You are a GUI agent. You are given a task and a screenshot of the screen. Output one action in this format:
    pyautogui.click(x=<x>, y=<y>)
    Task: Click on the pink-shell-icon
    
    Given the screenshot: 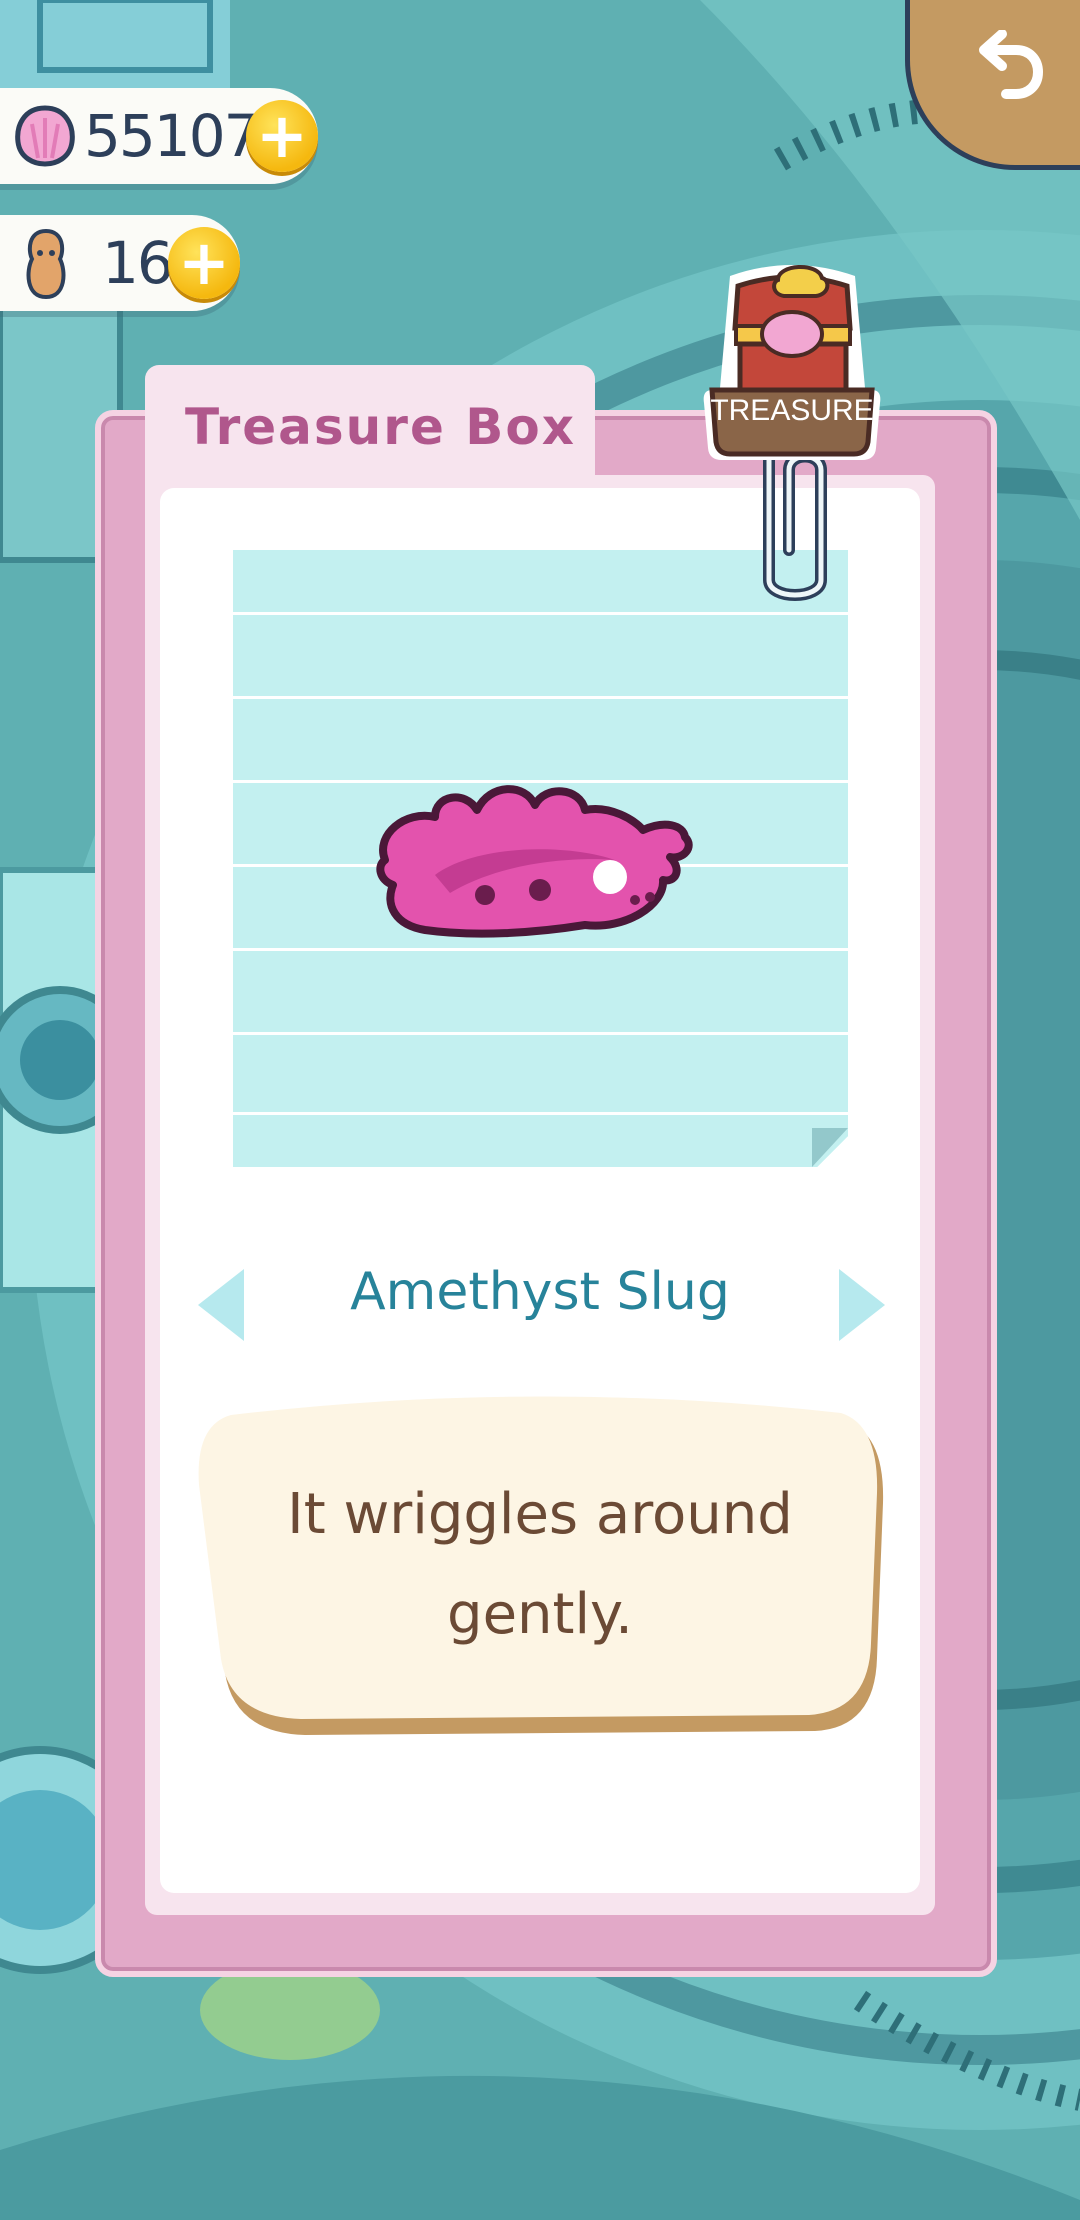 What is the action you would take?
    pyautogui.click(x=45, y=138)
    